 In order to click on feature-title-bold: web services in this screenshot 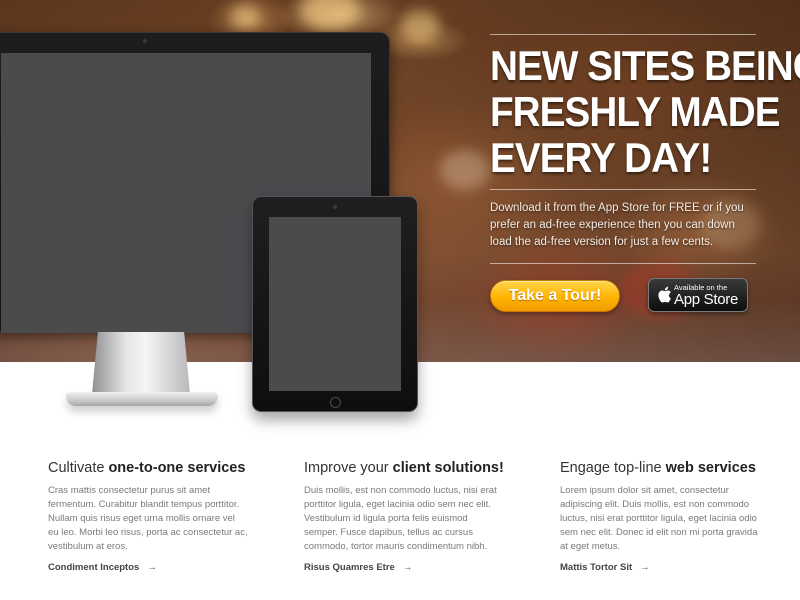, I will do `click(710, 468)`.